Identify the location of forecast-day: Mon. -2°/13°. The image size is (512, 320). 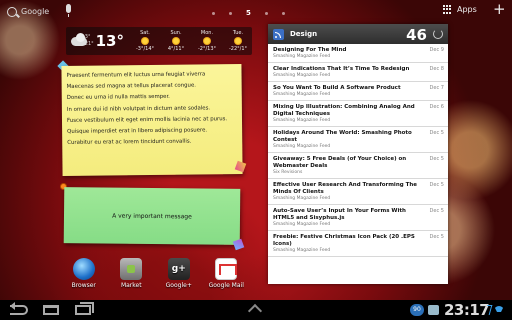
(207, 41).